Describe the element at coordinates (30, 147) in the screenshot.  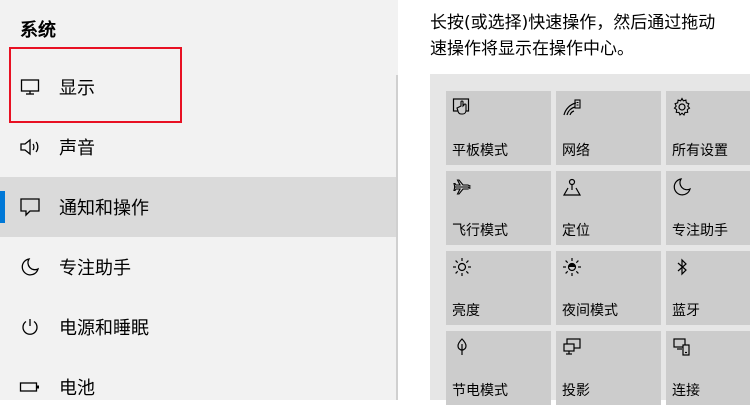
I see `speaker-icon` at that location.